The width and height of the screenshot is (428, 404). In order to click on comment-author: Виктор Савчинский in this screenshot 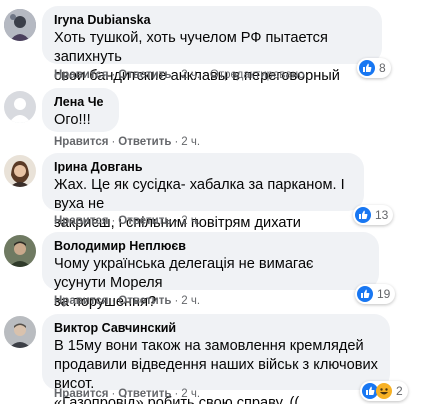, I will do `click(216, 328)`.